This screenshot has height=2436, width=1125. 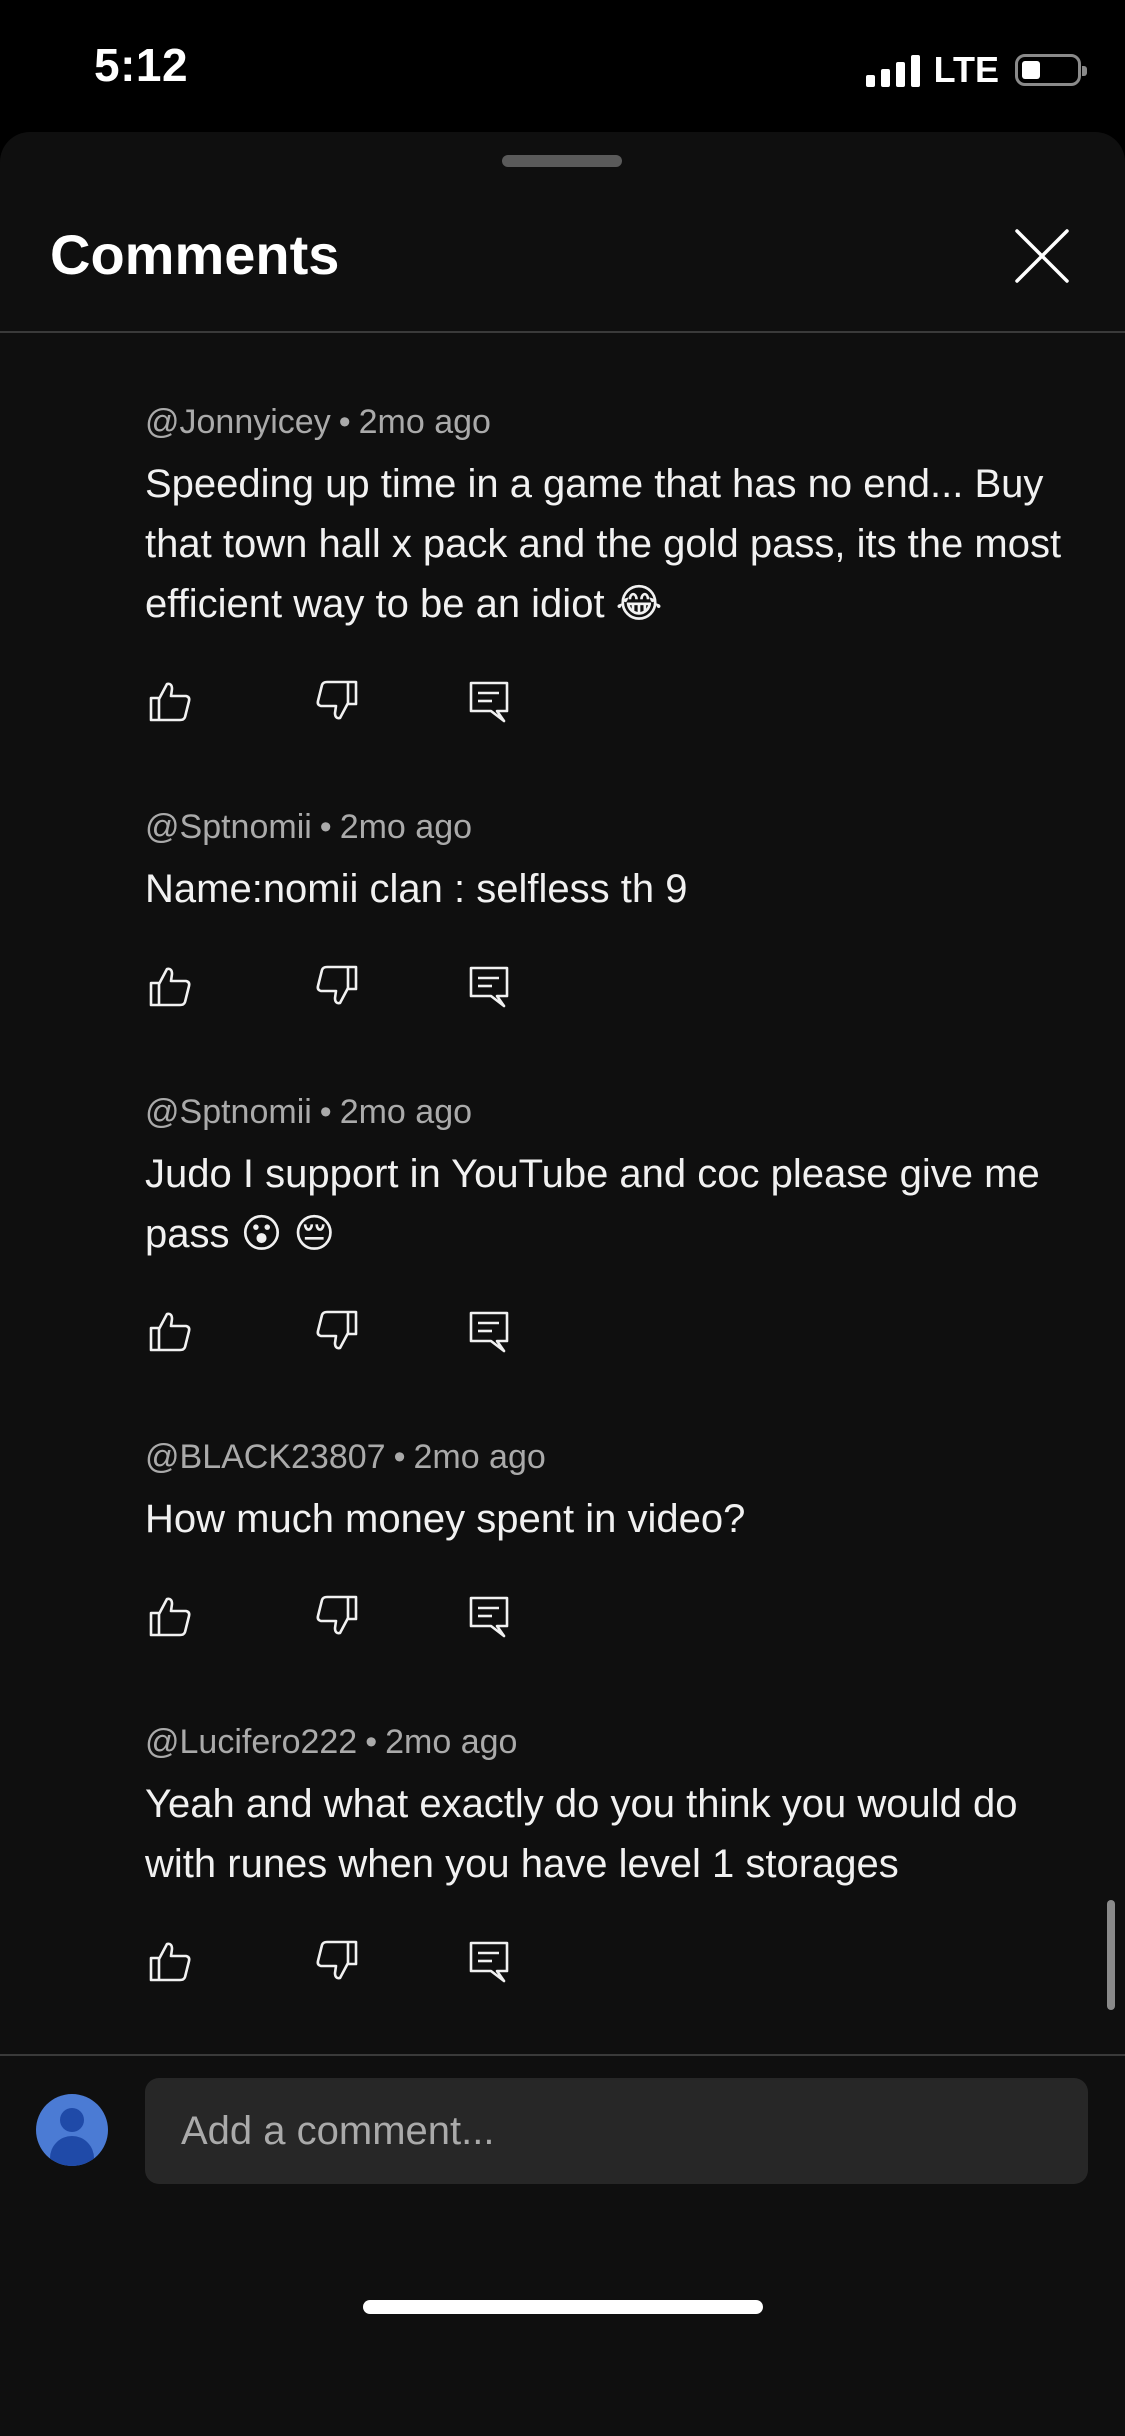 I want to click on comment-meta: @Jonnyicey • 2mo ago, so click(x=605, y=422).